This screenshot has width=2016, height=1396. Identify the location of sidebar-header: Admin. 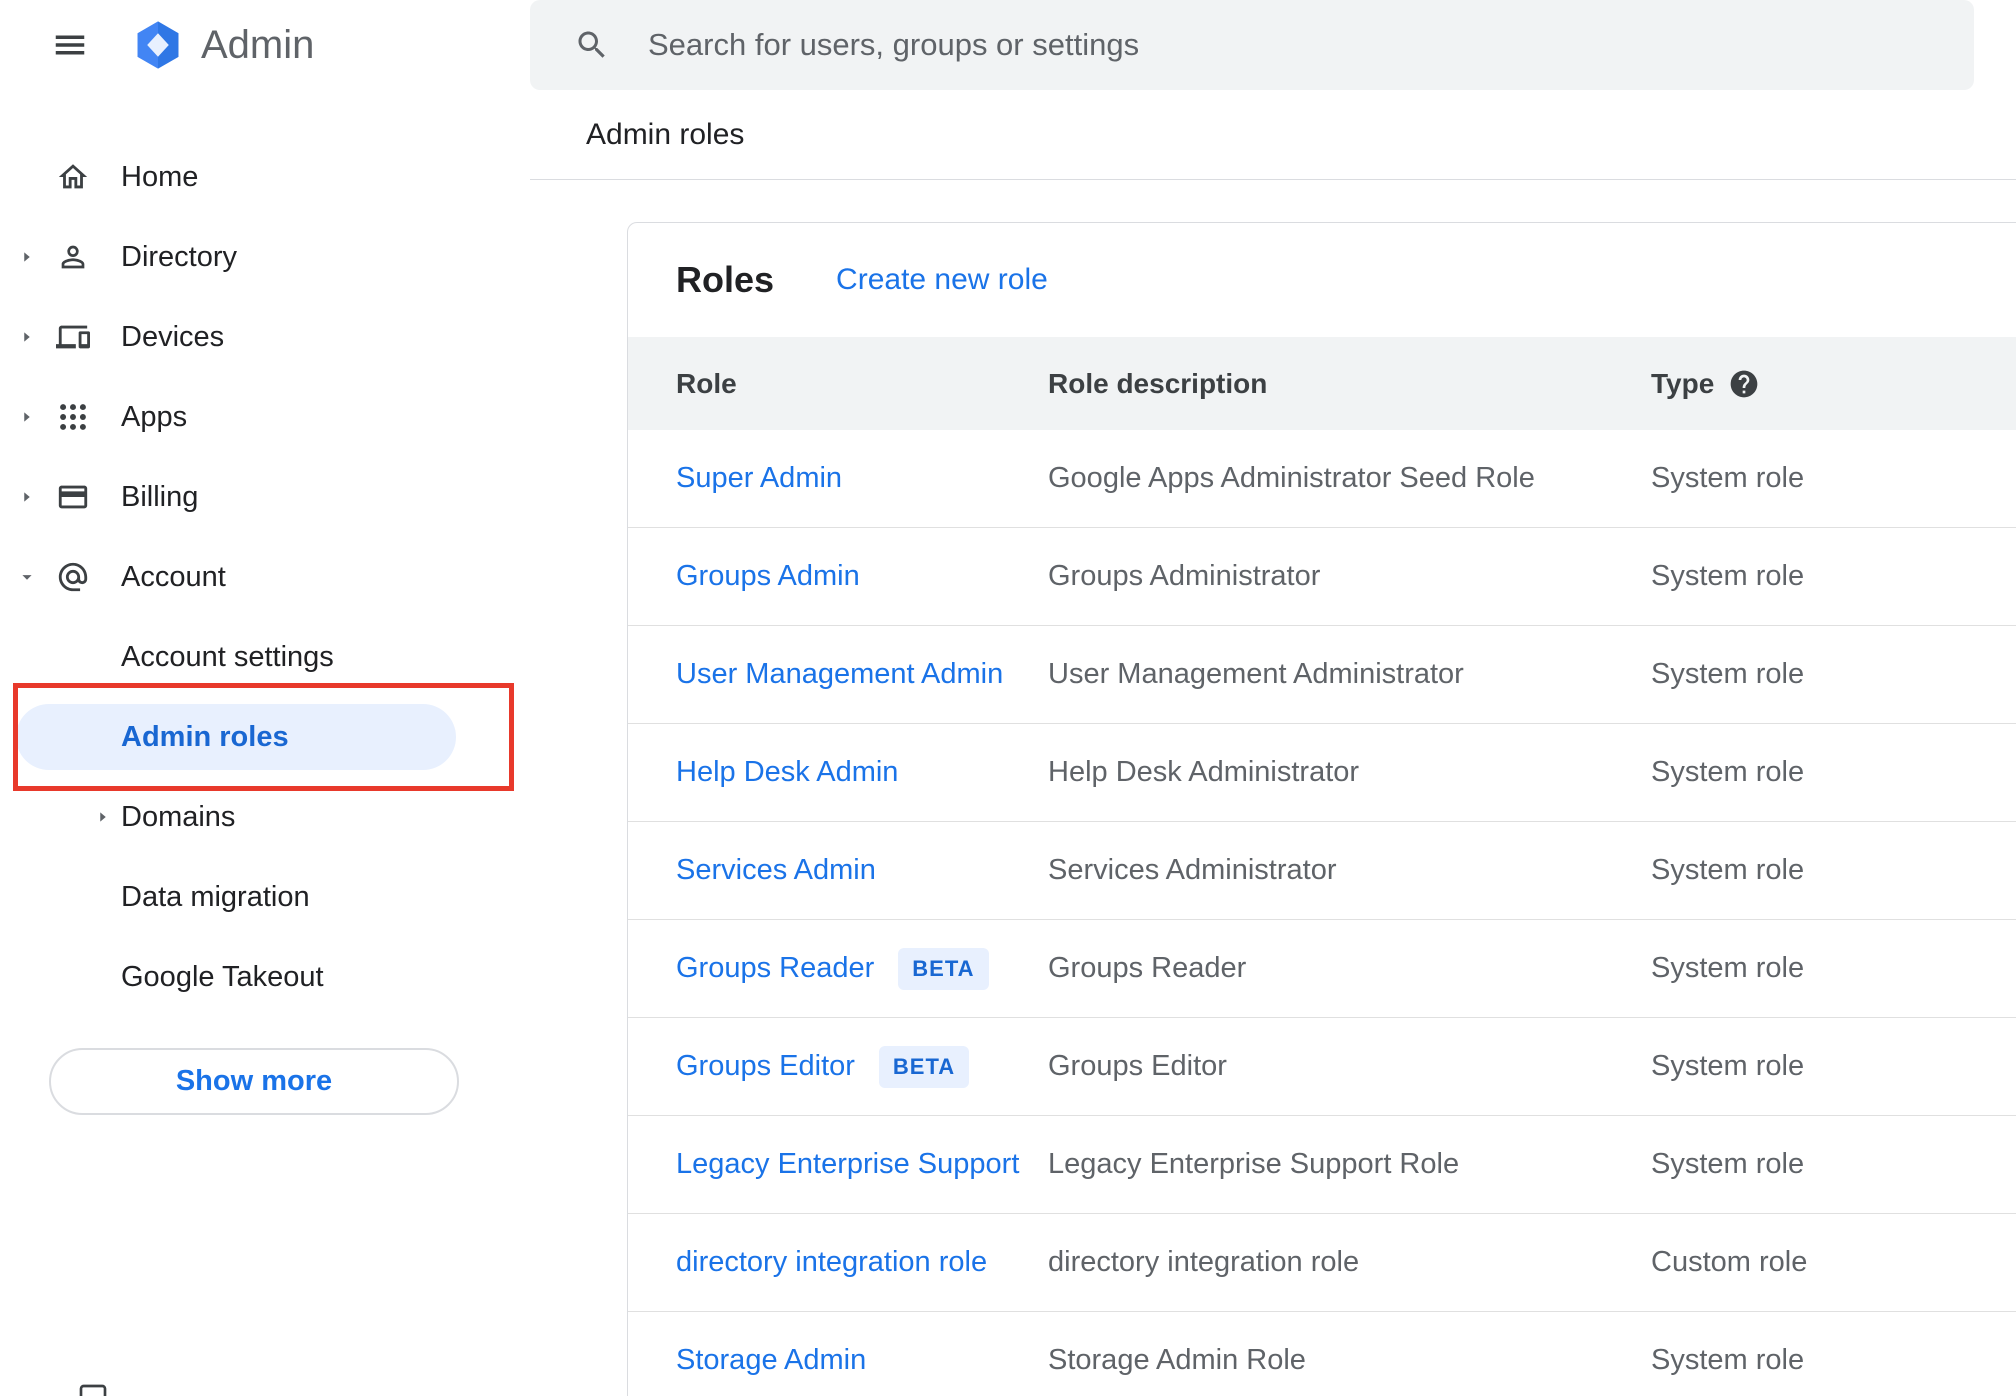
(265, 45).